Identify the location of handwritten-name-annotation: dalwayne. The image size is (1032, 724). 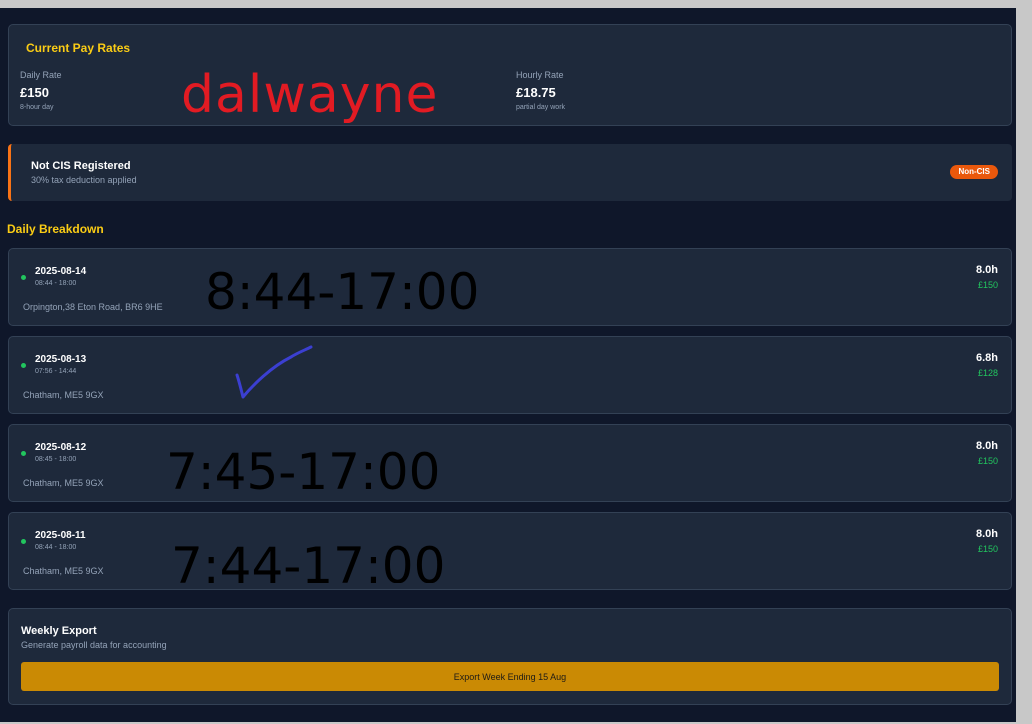
(310, 95).